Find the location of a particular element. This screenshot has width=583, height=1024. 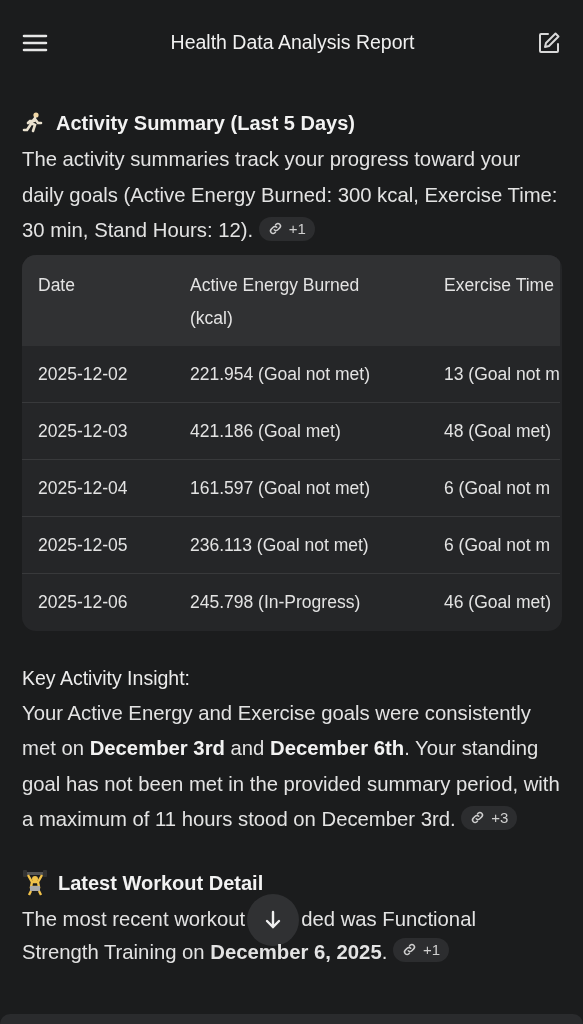

menu-button is located at coordinates (35, 43).